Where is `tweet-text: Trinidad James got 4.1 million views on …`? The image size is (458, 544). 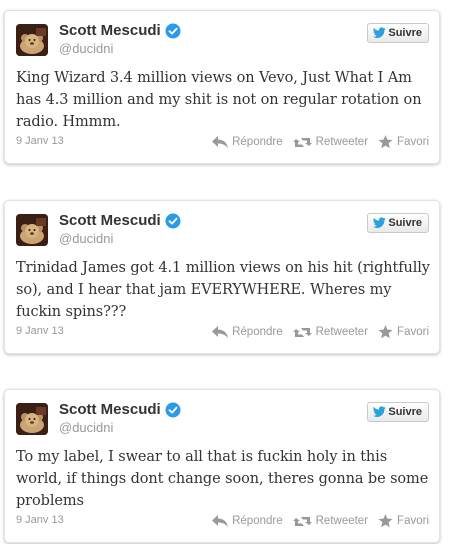
tweet-text: Trinidad James got 4.1 million views on … is located at coordinates (223, 290).